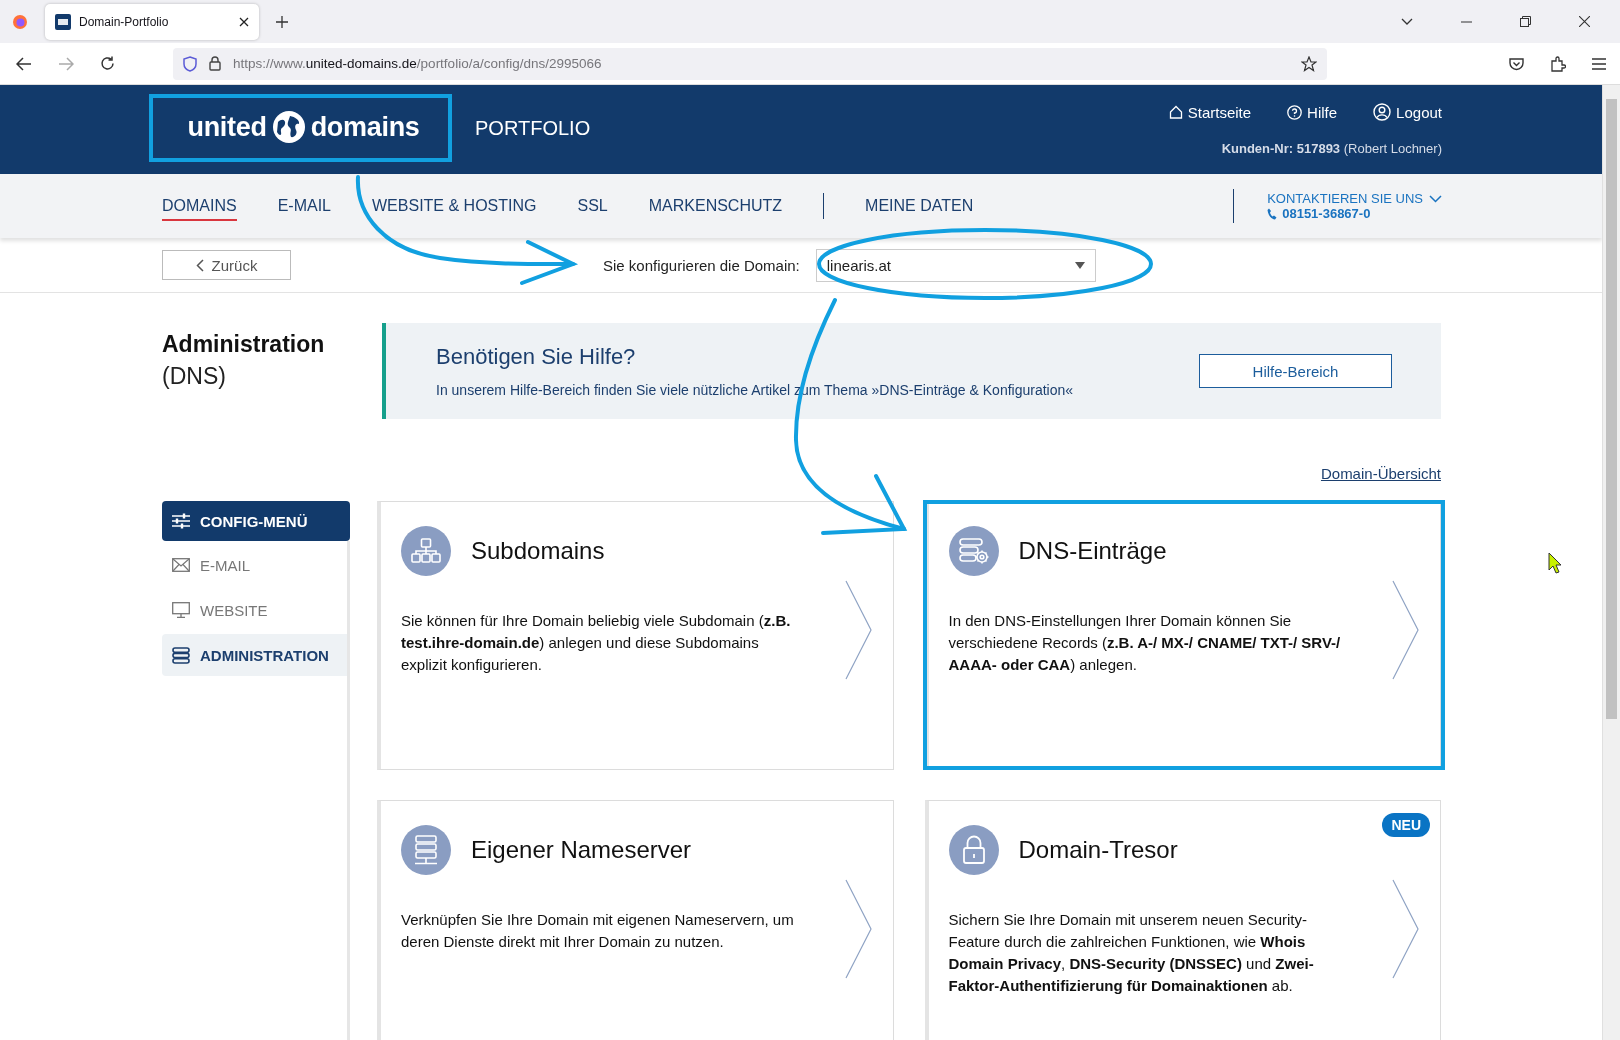  I want to click on restore-icon, so click(1525, 21).